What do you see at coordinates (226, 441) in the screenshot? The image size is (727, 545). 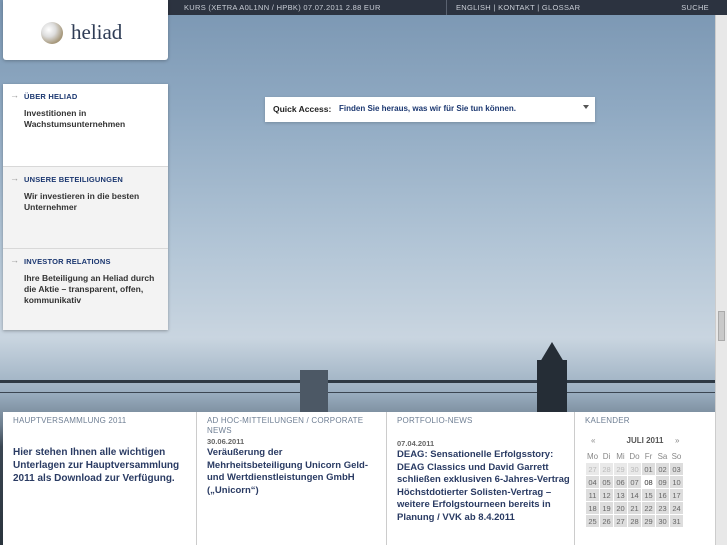 I see `news-date: 30.06.2011` at bounding box center [226, 441].